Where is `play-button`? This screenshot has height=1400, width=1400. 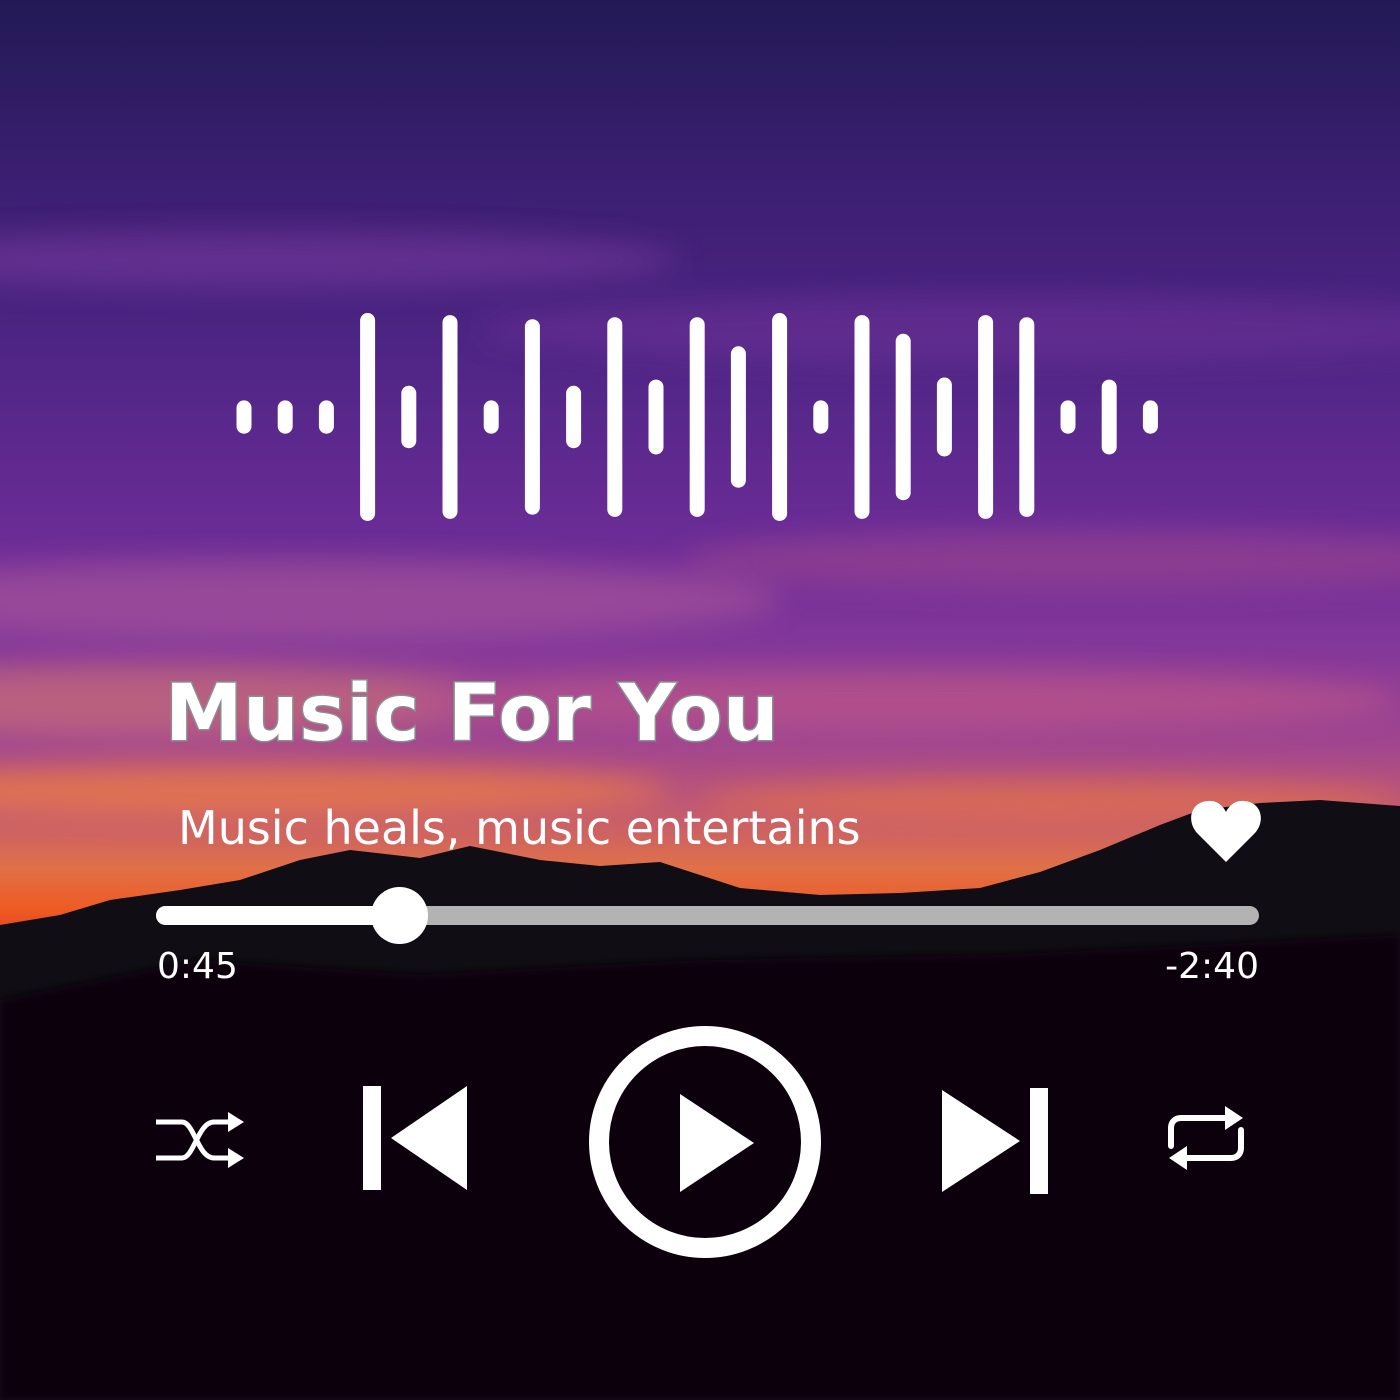
play-button is located at coordinates (705, 1142).